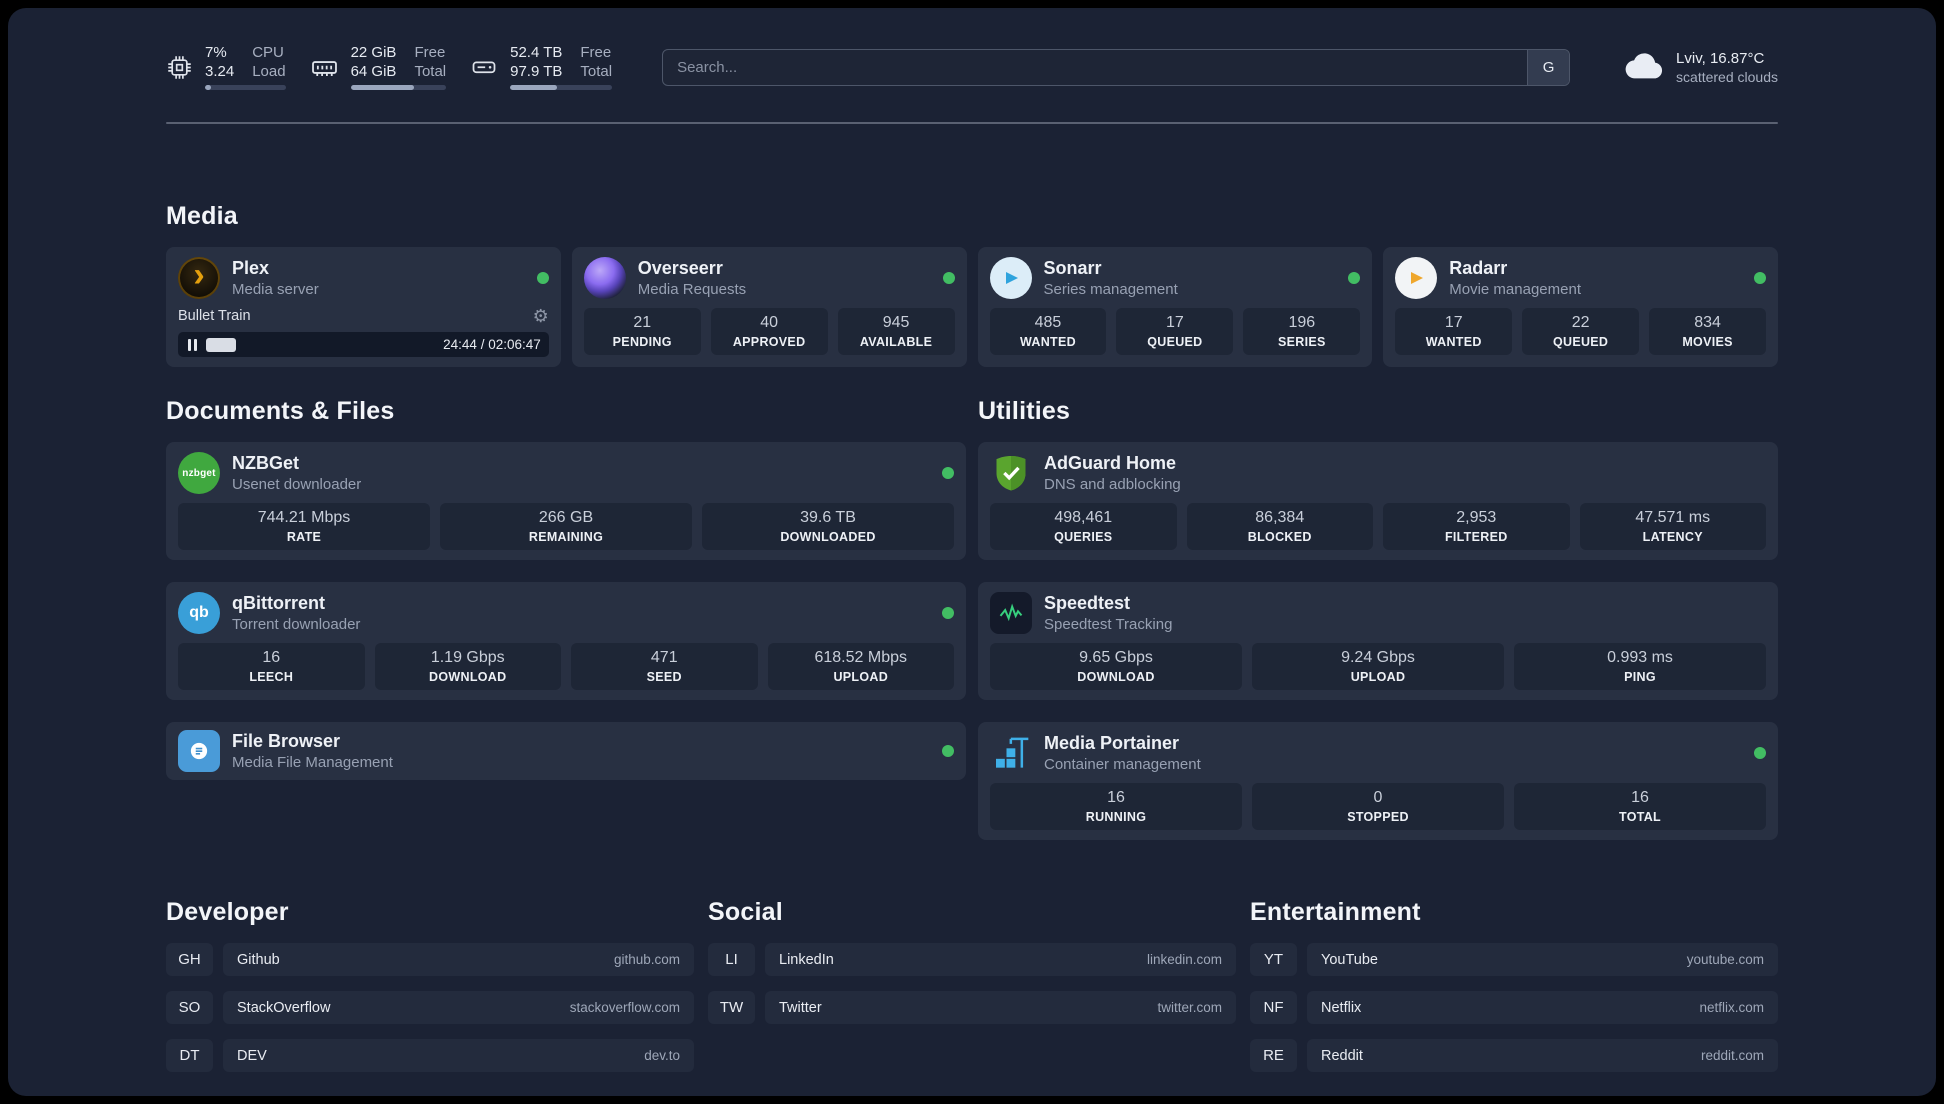 The image size is (1944, 1104). What do you see at coordinates (296, 624) in the screenshot?
I see `service-subtitle: Torrent downloader` at bounding box center [296, 624].